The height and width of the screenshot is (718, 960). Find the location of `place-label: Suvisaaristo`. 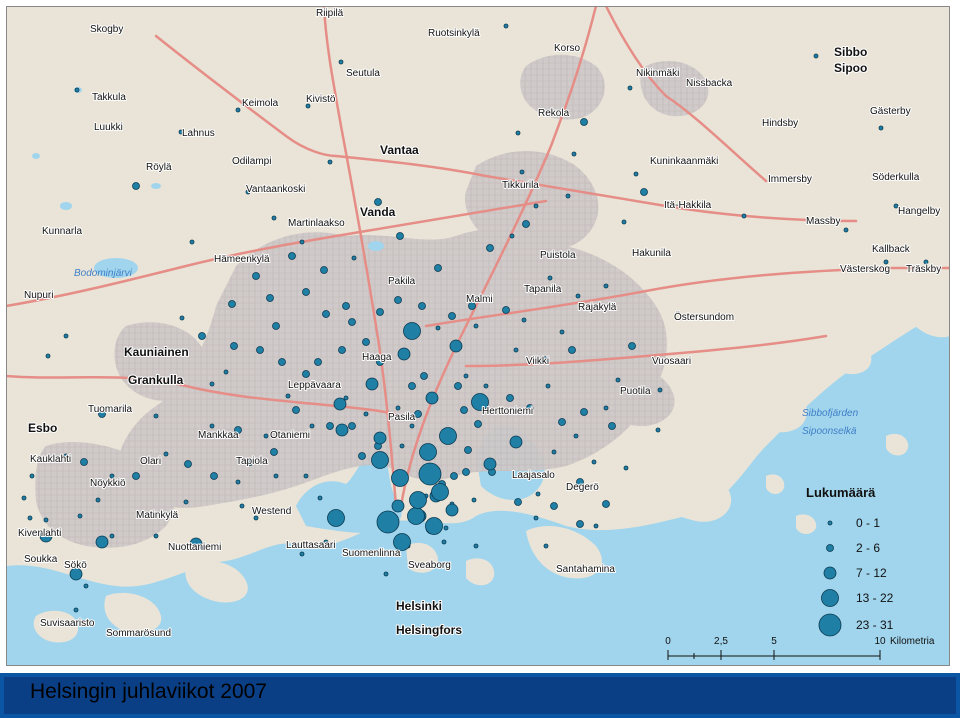

place-label: Suvisaaristo is located at coordinates (67, 623).